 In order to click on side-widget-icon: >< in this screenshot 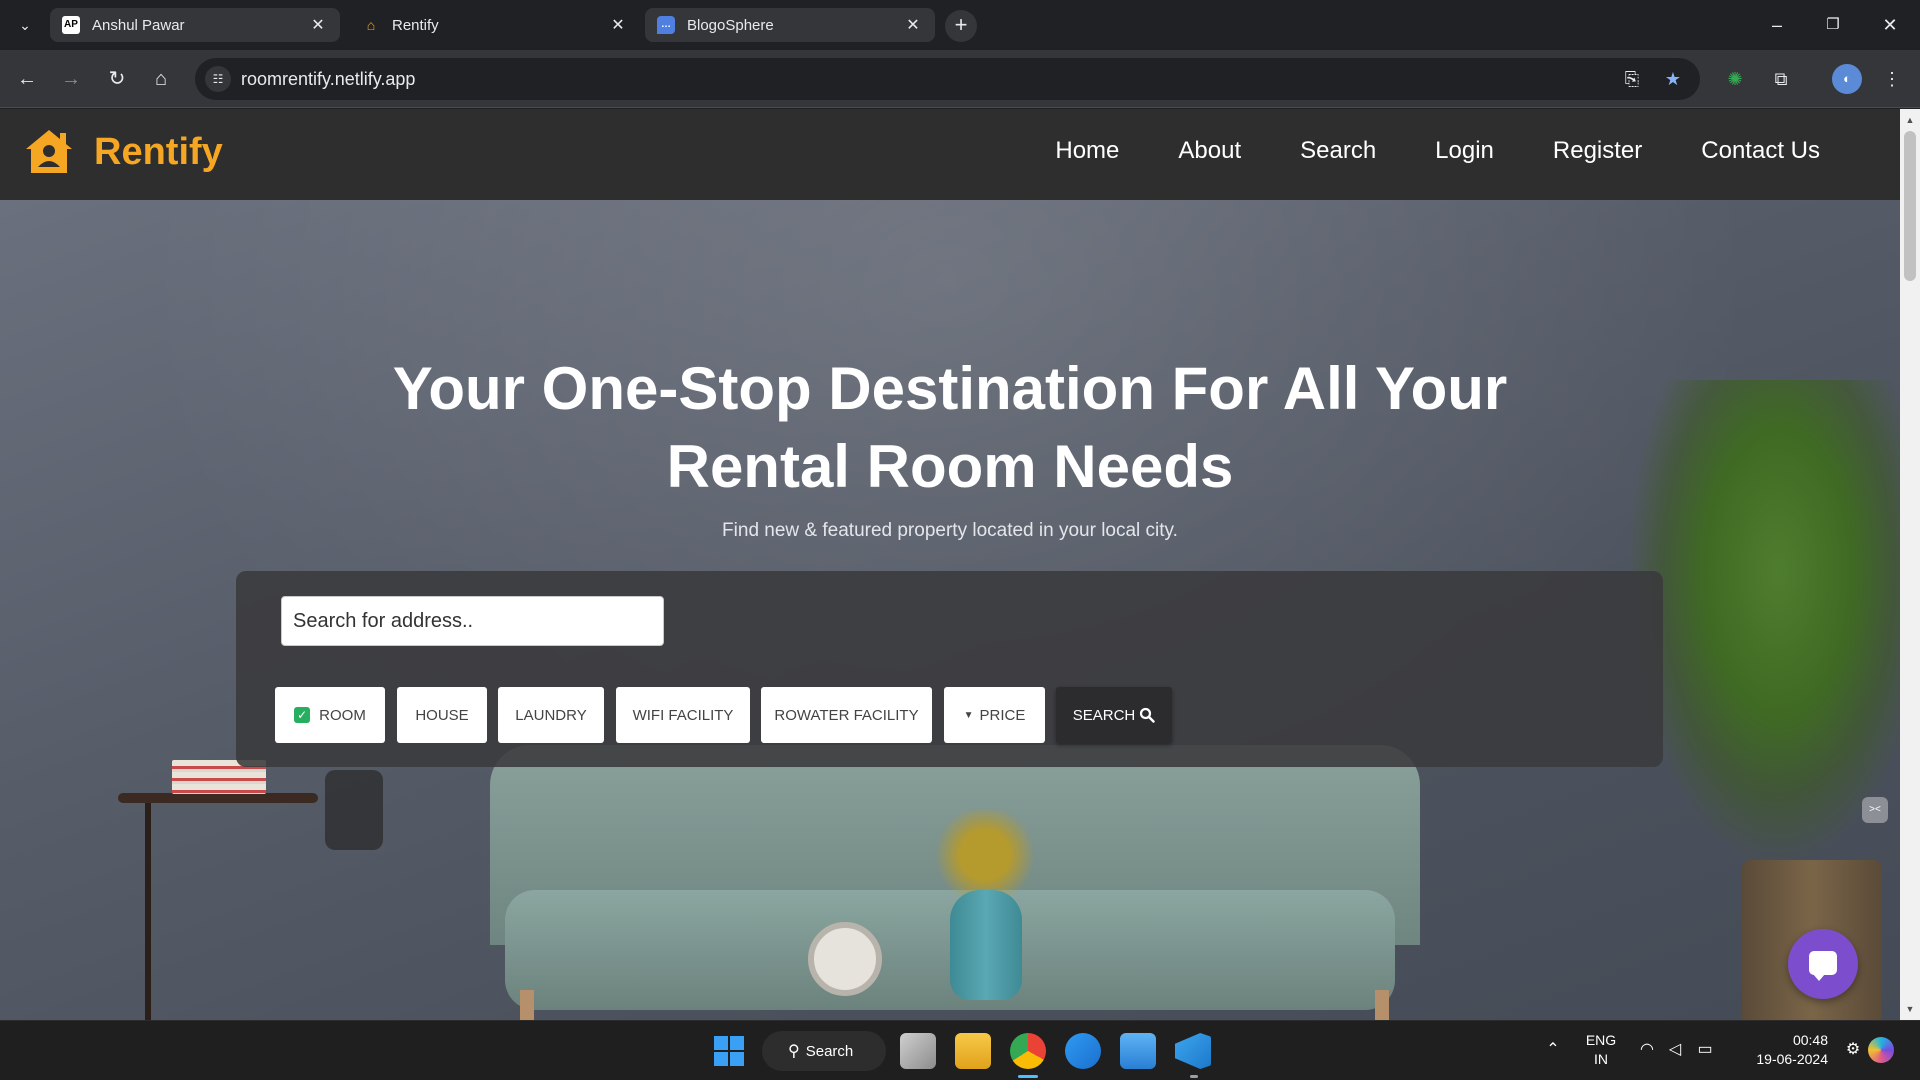, I will do `click(1875, 810)`.